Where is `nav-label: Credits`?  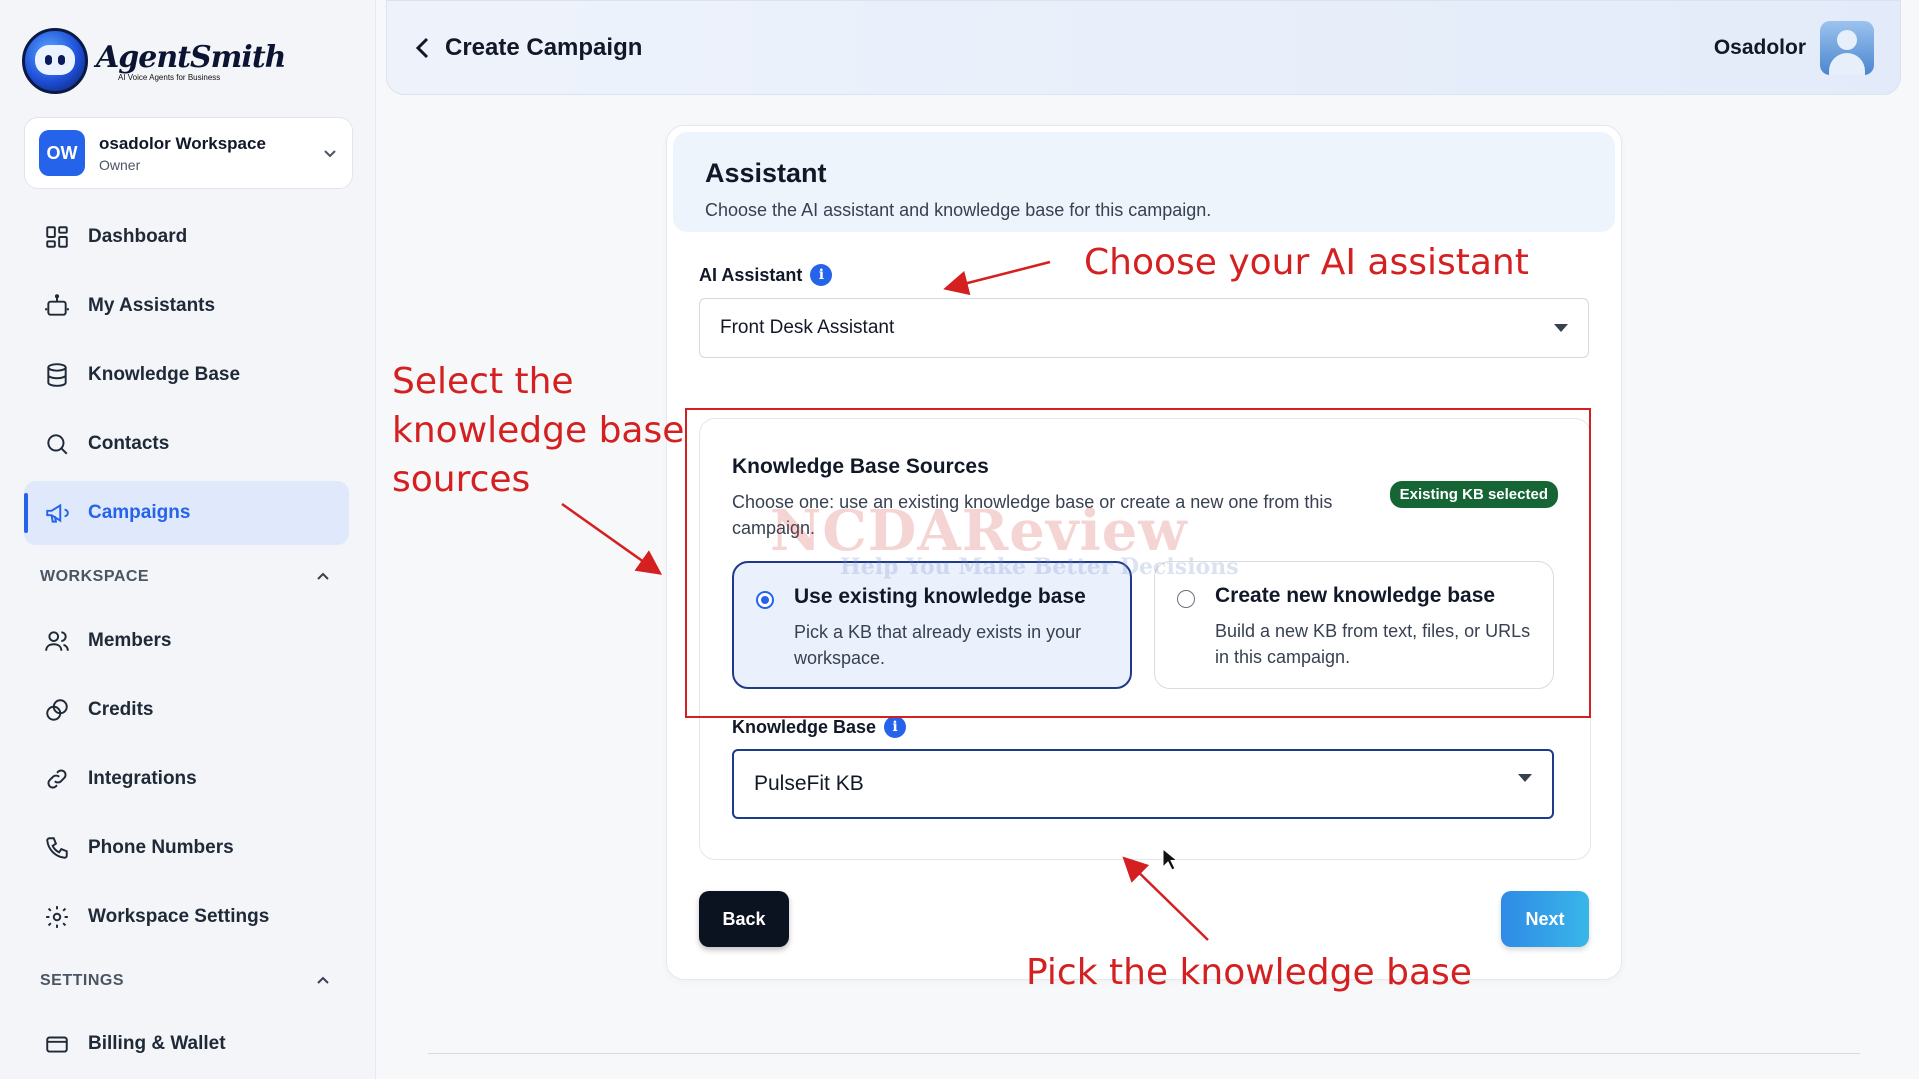
nav-label: Credits is located at coordinates (121, 709).